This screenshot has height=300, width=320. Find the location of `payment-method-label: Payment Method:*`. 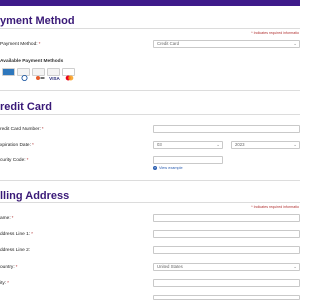

payment-method-label: Payment Method:* is located at coordinates (20, 44).